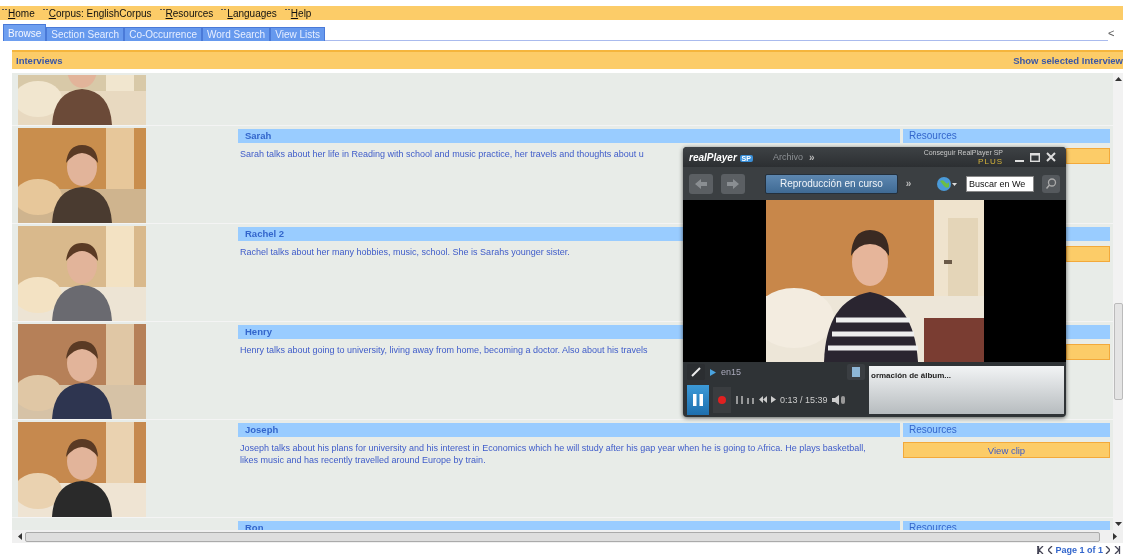  Describe the element at coordinates (1118, 301) in the screenshot. I see `vertical-scrollbar` at that location.